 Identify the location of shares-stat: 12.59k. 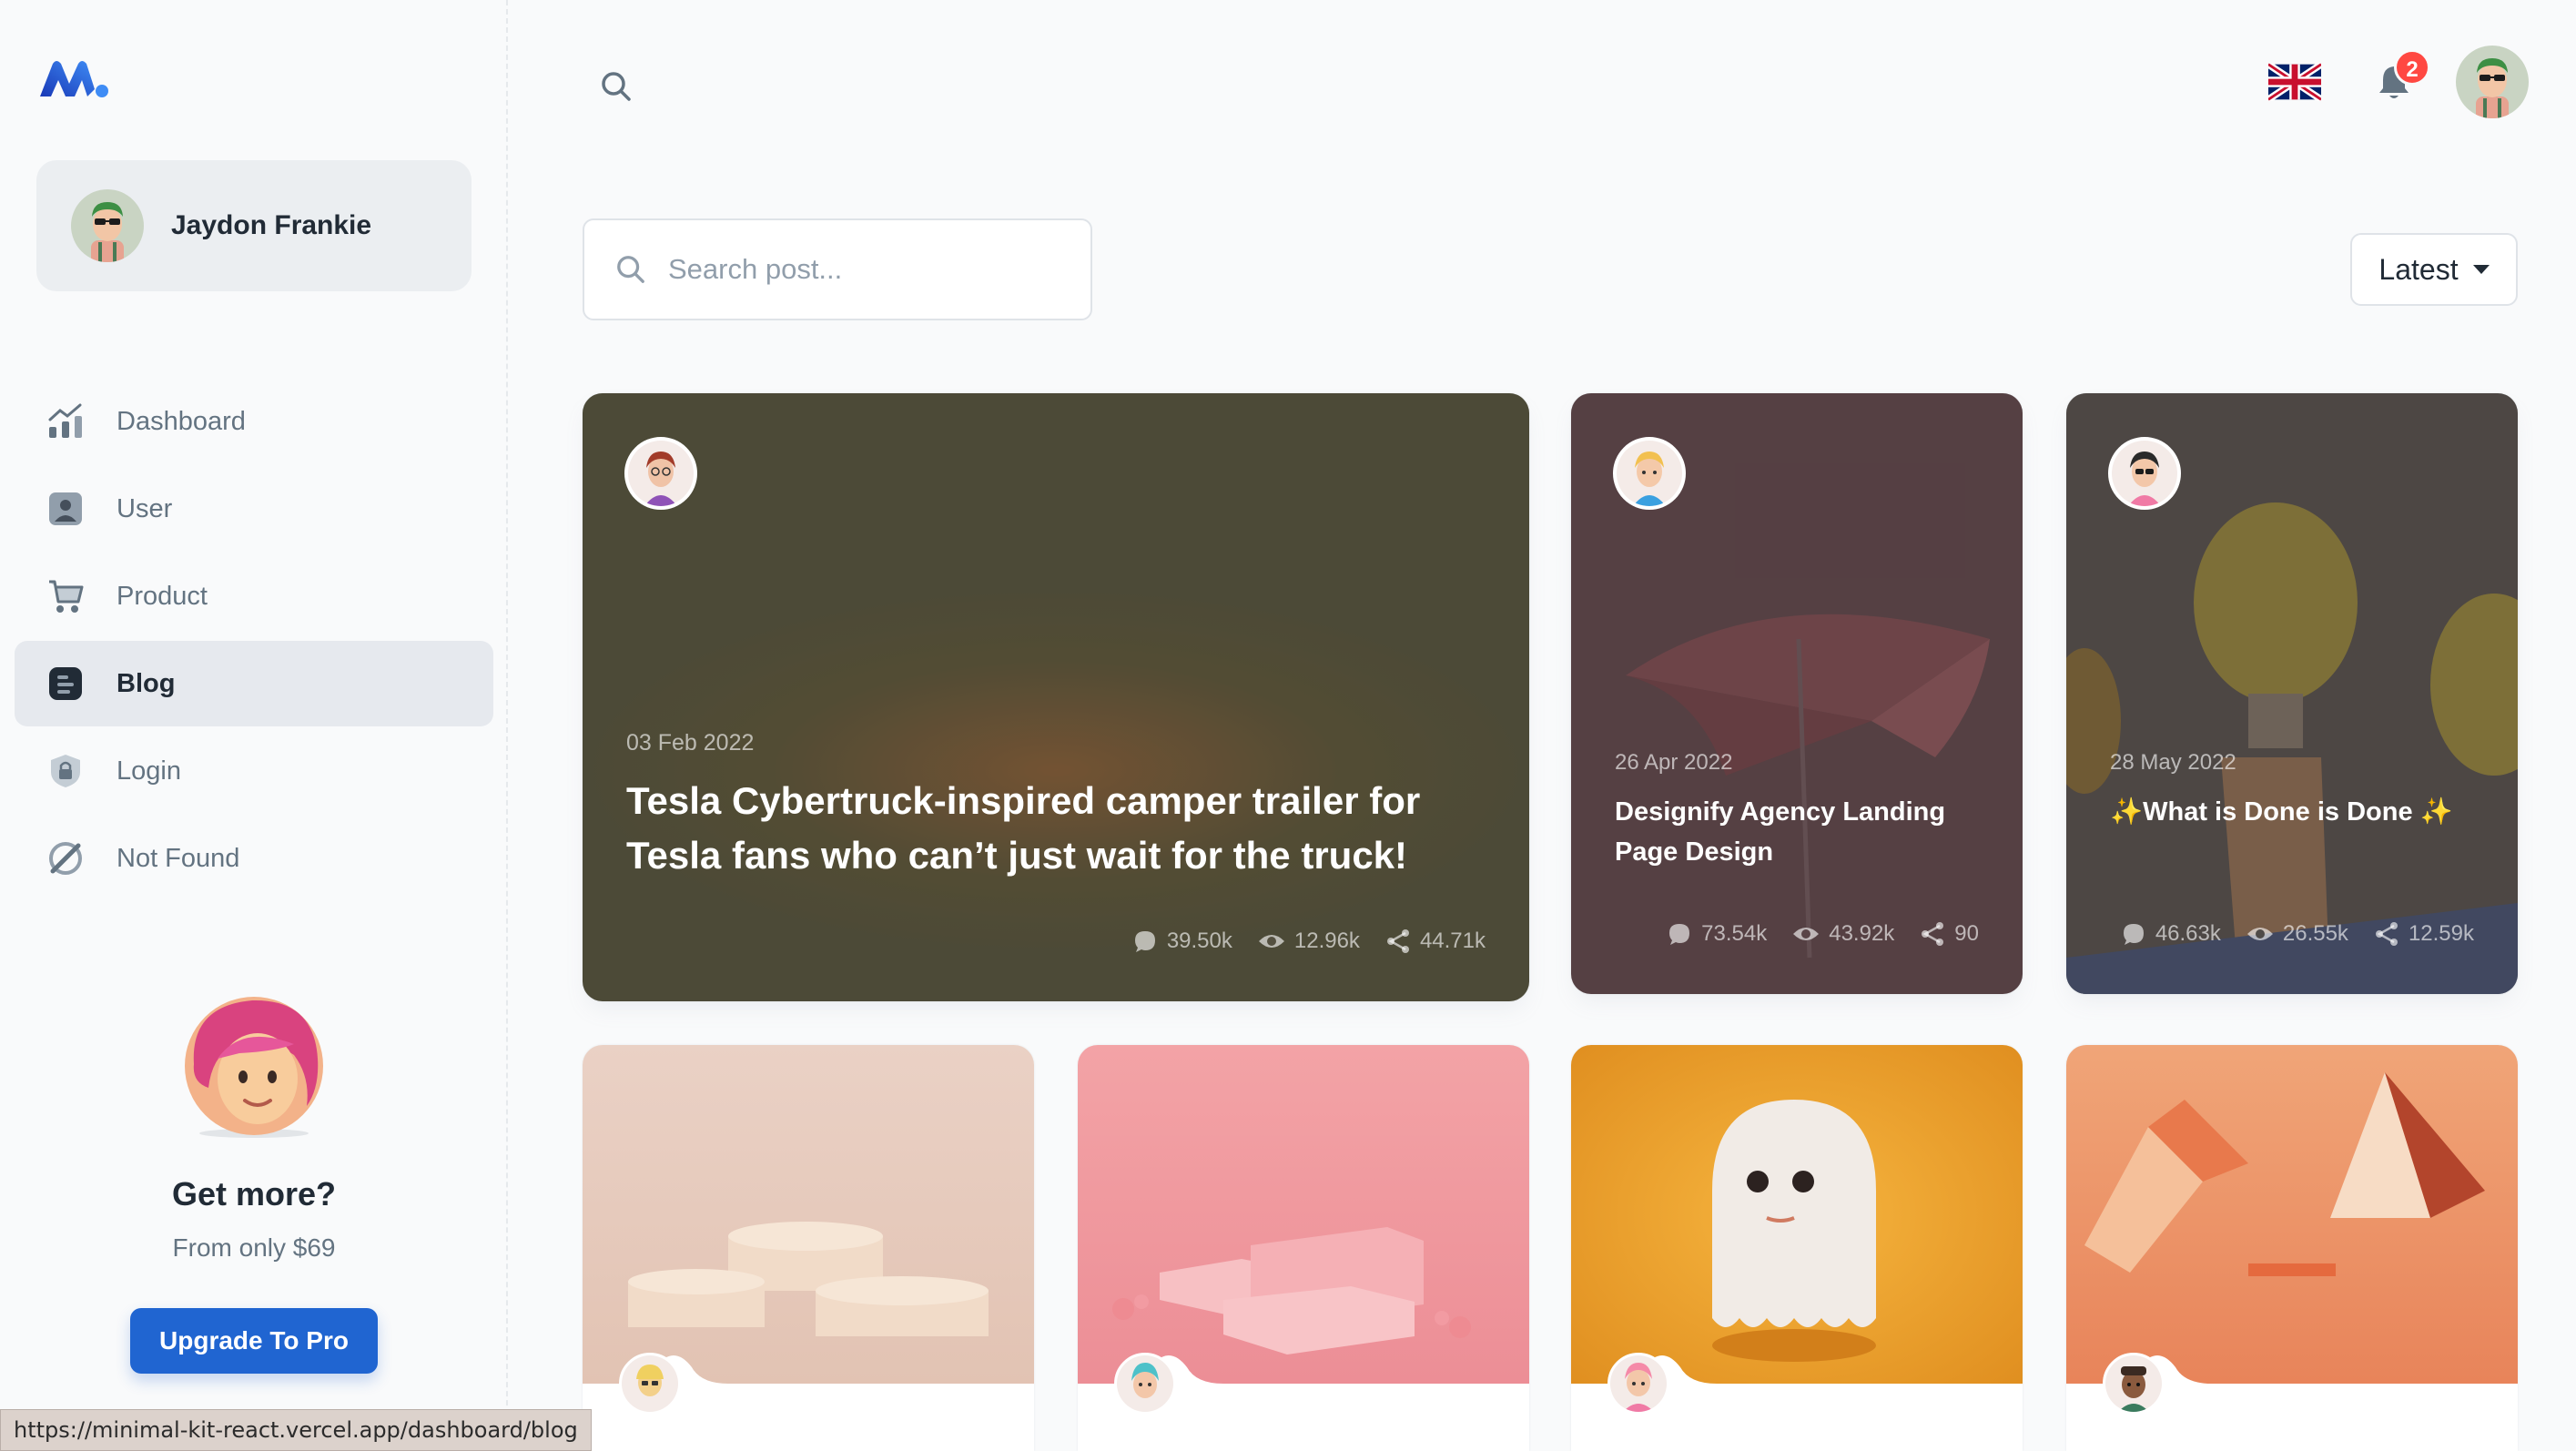
(2424, 934).